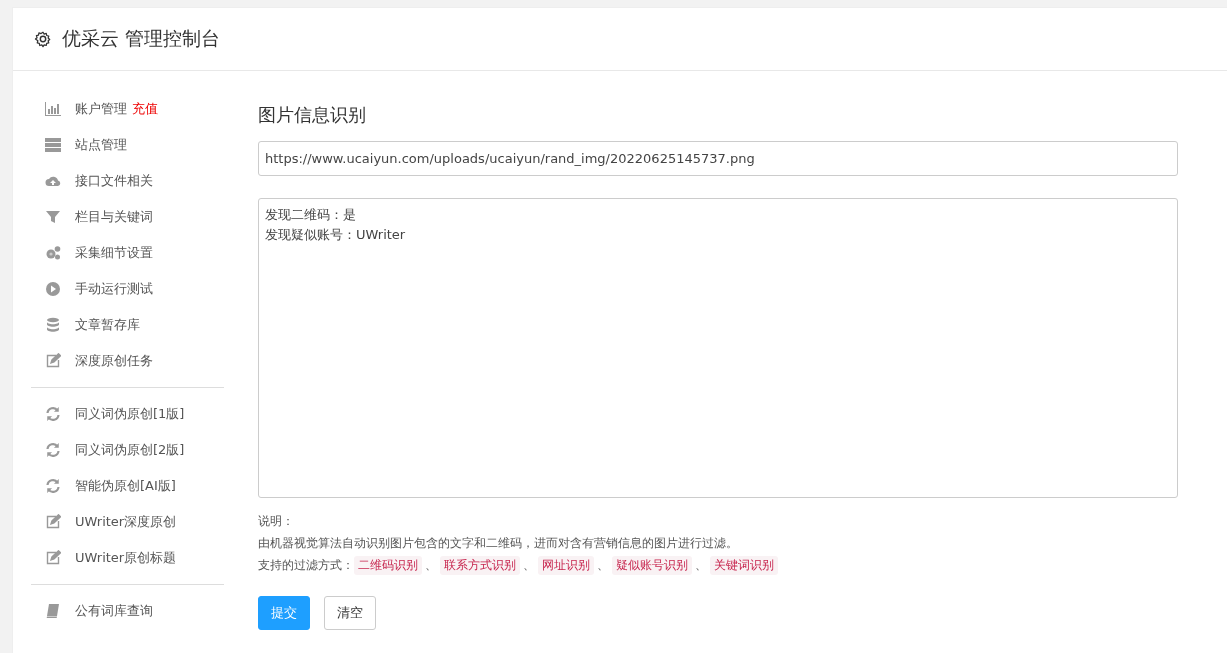 This screenshot has width=1227, height=653. I want to click on filter-tag: 网址识别, so click(566, 565).